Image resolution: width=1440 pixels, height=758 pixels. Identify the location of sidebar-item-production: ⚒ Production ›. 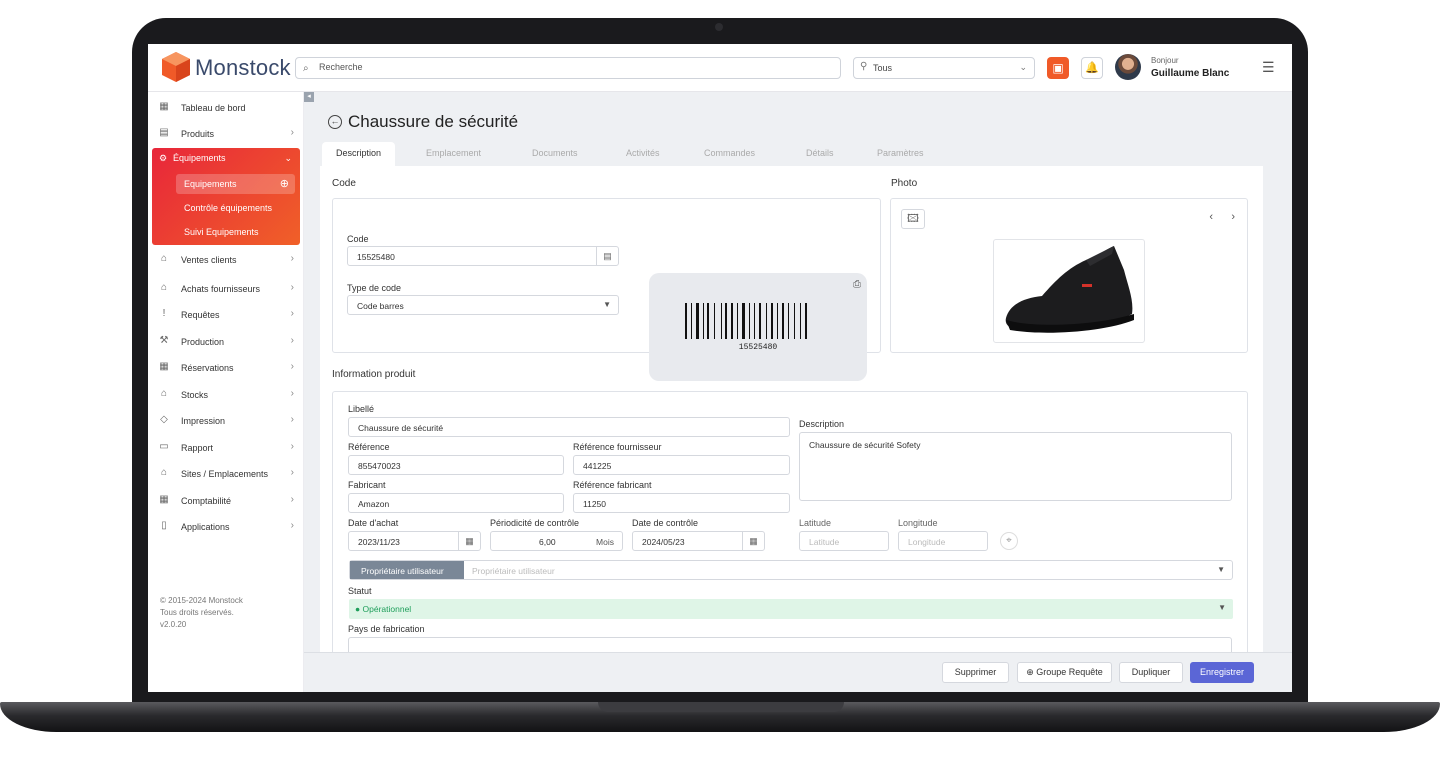
(226, 342).